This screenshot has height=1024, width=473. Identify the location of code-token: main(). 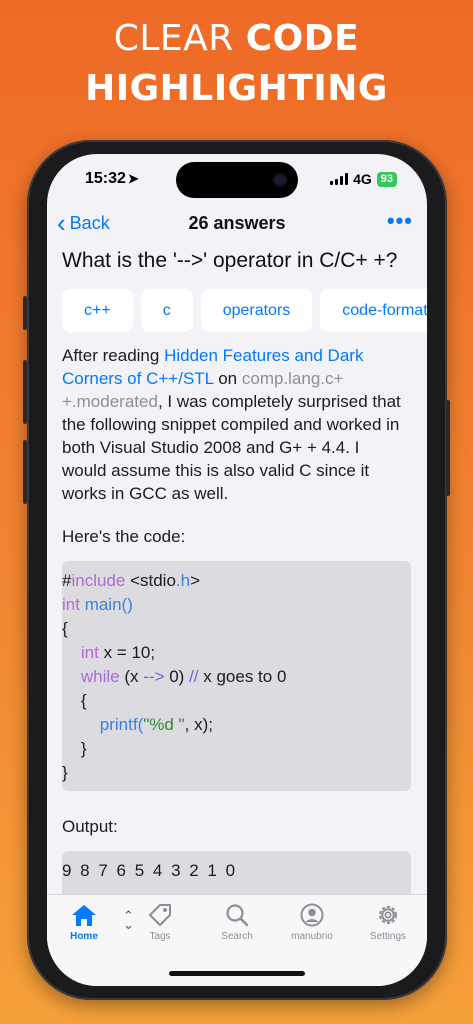
(106, 604).